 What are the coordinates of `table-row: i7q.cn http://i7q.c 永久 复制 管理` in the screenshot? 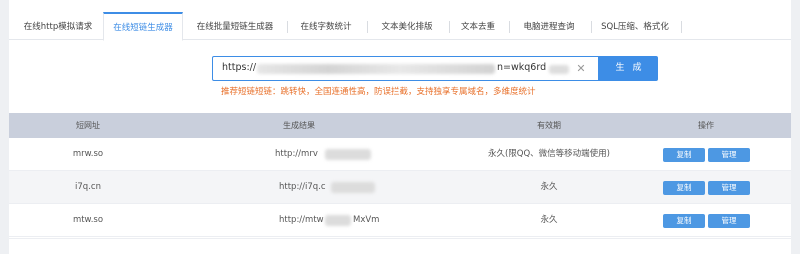 It's located at (400, 187).